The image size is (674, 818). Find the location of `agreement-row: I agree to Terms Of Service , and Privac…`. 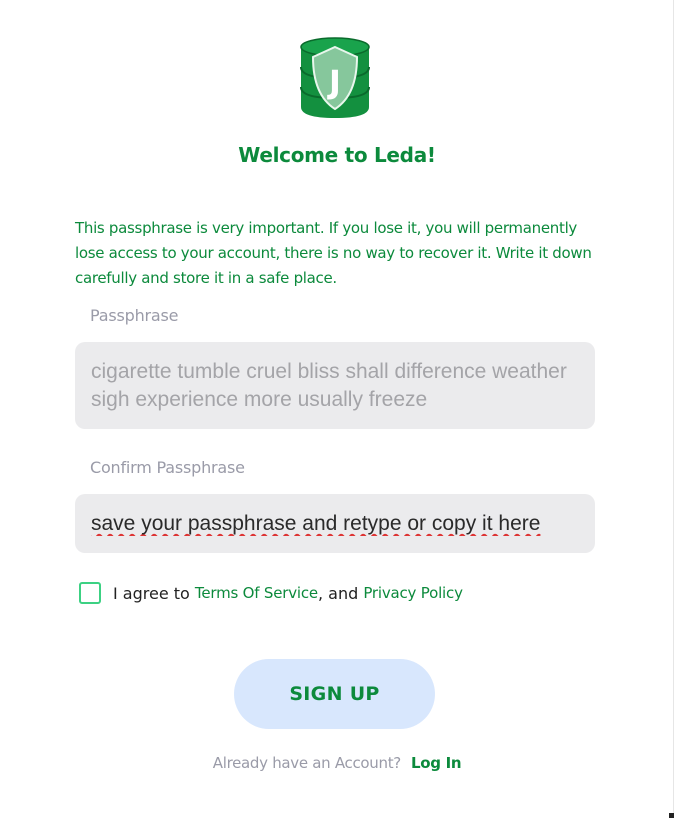

agreement-row: I agree to Terms Of Service , and Privac… is located at coordinates (271, 593).